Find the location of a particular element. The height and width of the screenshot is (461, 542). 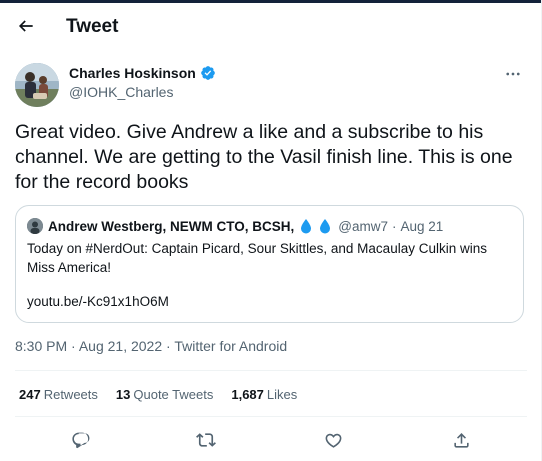

tweet-header: Tweet is located at coordinates (271, 27).